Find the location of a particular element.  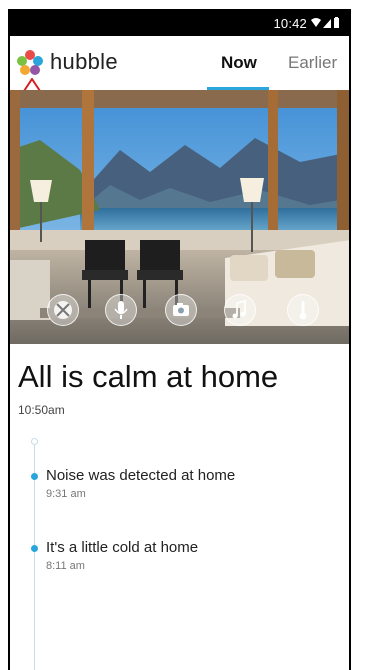

tab-now: Now is located at coordinates (239, 63).